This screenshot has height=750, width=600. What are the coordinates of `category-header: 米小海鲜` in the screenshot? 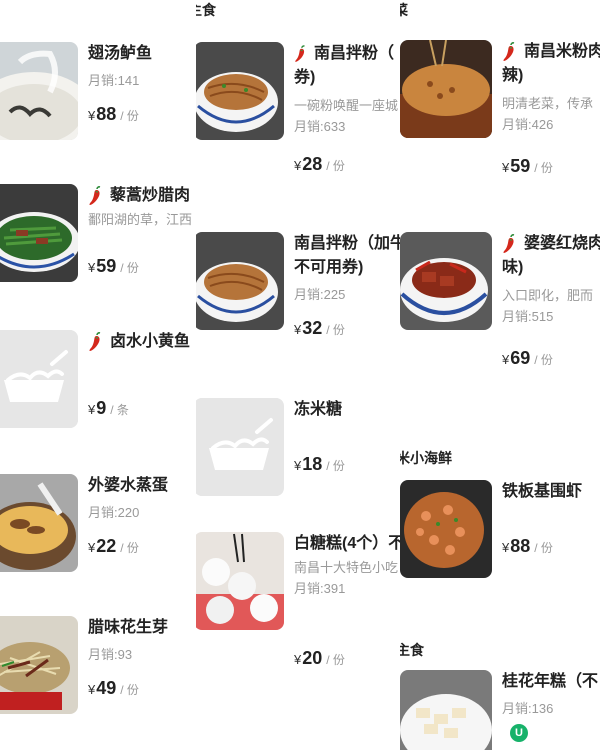 It's located at (426, 458).